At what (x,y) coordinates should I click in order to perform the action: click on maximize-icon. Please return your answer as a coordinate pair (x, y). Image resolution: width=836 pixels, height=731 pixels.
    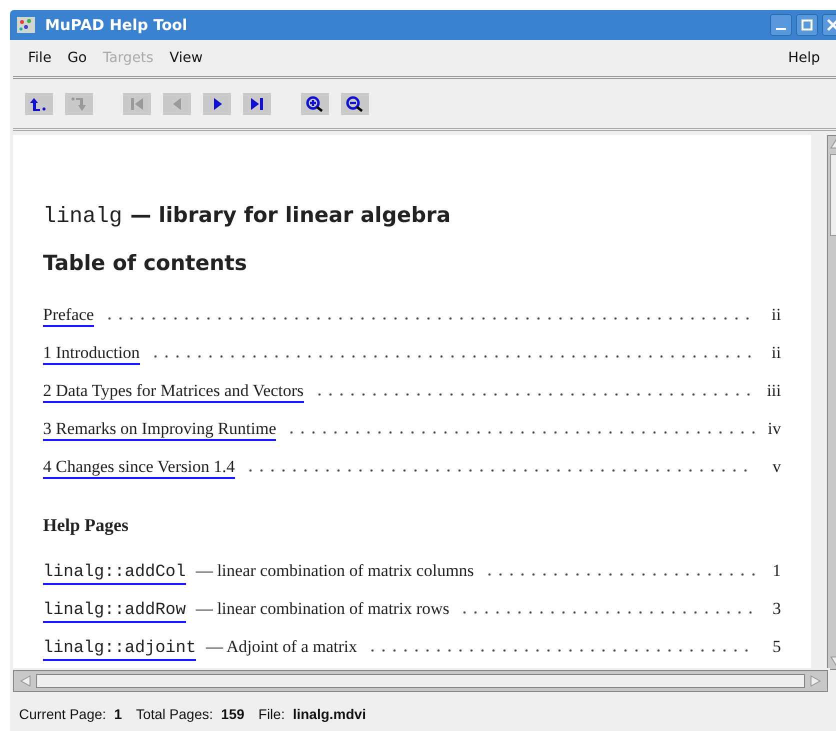
    Looking at the image, I should click on (807, 25).